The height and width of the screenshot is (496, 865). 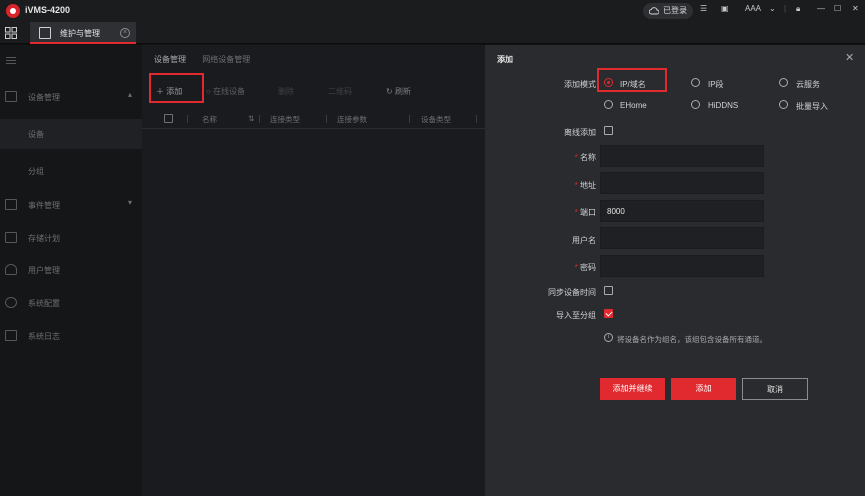 What do you see at coordinates (71, 238) in the screenshot?
I see `sidebar-item-storage-schedule: 存储计划` at bounding box center [71, 238].